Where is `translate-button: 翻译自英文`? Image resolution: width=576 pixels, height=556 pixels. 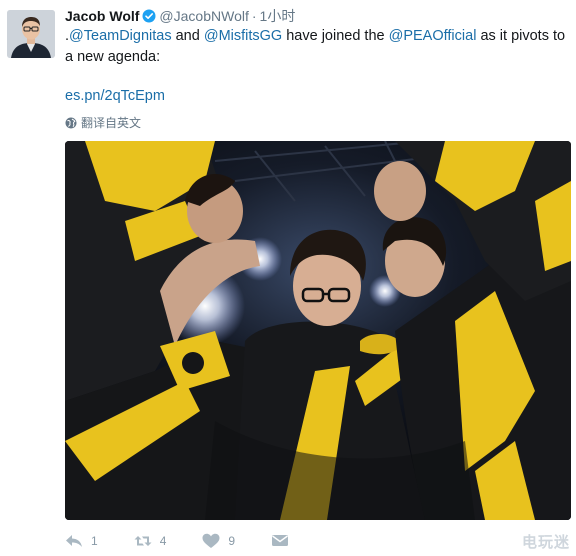
translate-button: 翻译自英文 is located at coordinates (103, 123).